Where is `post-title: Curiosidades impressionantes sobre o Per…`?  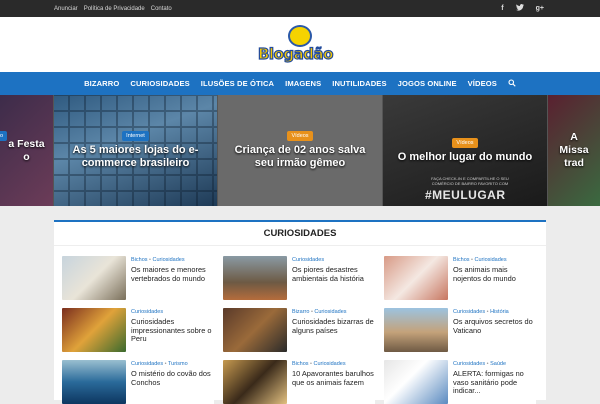 post-title: Curiosidades impressionantes sobre o Per… is located at coordinates (173, 330).